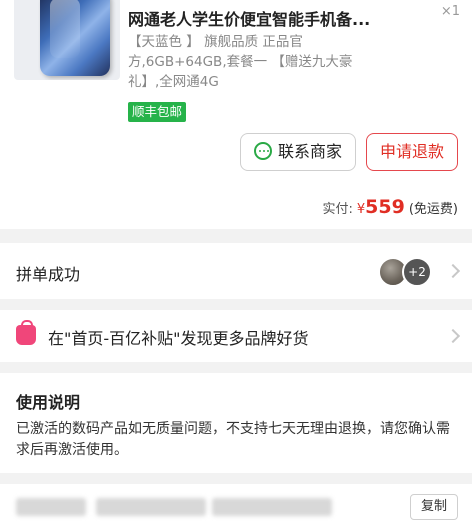 This screenshot has height=529, width=472. Describe the element at coordinates (236, 271) in the screenshot. I see `group-buy-row: 拼单成功 +2` at that location.